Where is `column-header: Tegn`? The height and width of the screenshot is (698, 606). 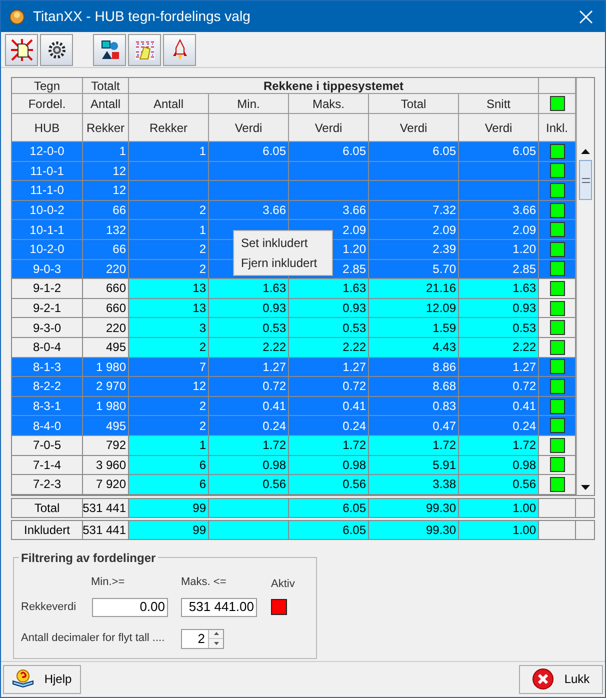 column-header: Tegn is located at coordinates (47, 86).